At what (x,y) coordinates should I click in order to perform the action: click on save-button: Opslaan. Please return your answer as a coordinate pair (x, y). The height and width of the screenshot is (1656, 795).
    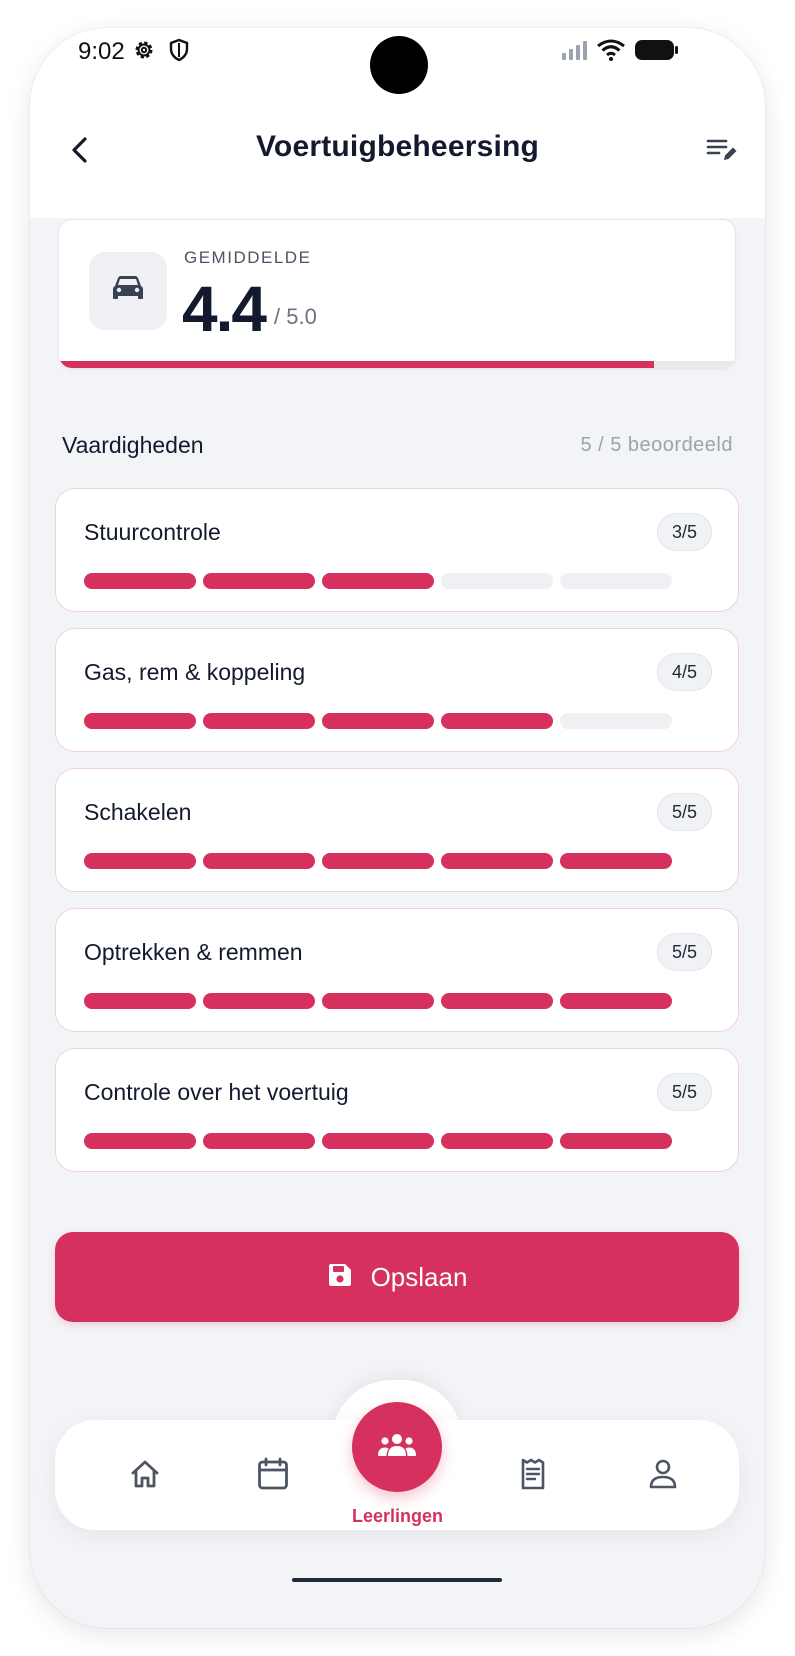
    Looking at the image, I should click on (397, 1277).